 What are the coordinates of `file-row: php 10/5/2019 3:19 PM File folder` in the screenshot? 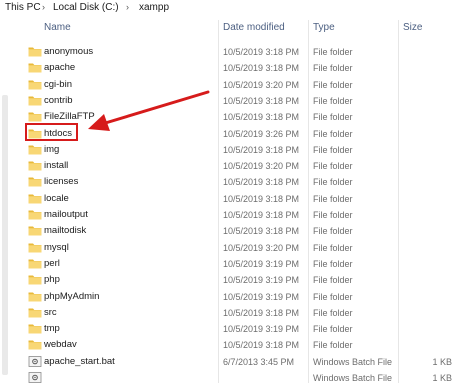 It's located at (248, 280).